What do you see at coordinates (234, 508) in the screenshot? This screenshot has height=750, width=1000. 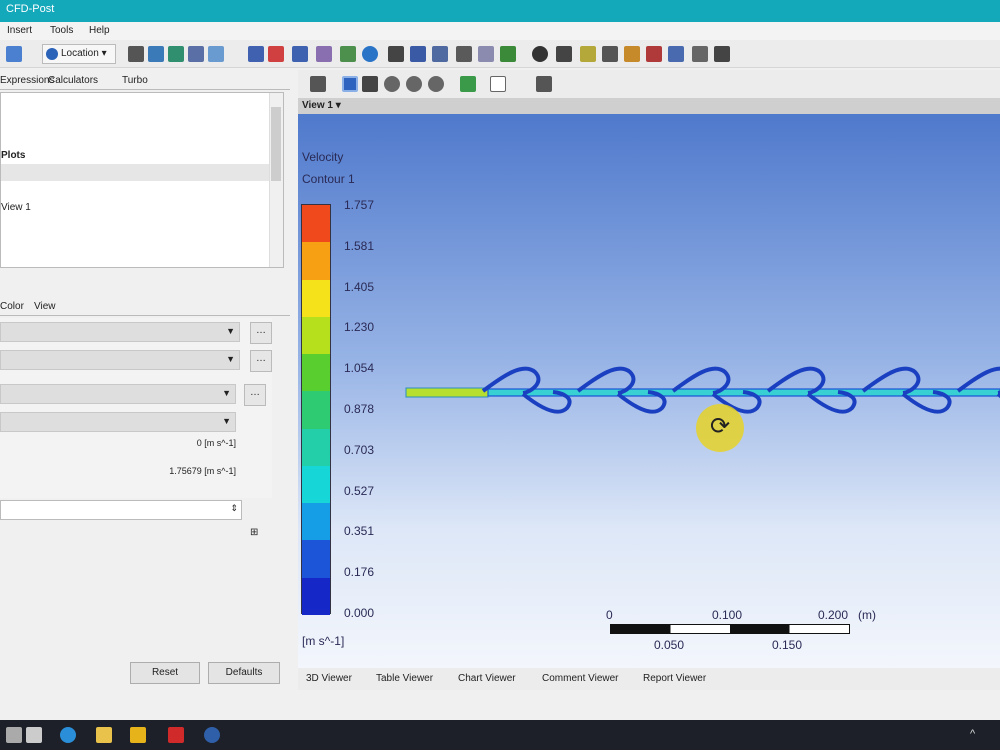 I see `spinner-arrows-icon: ⇕` at bounding box center [234, 508].